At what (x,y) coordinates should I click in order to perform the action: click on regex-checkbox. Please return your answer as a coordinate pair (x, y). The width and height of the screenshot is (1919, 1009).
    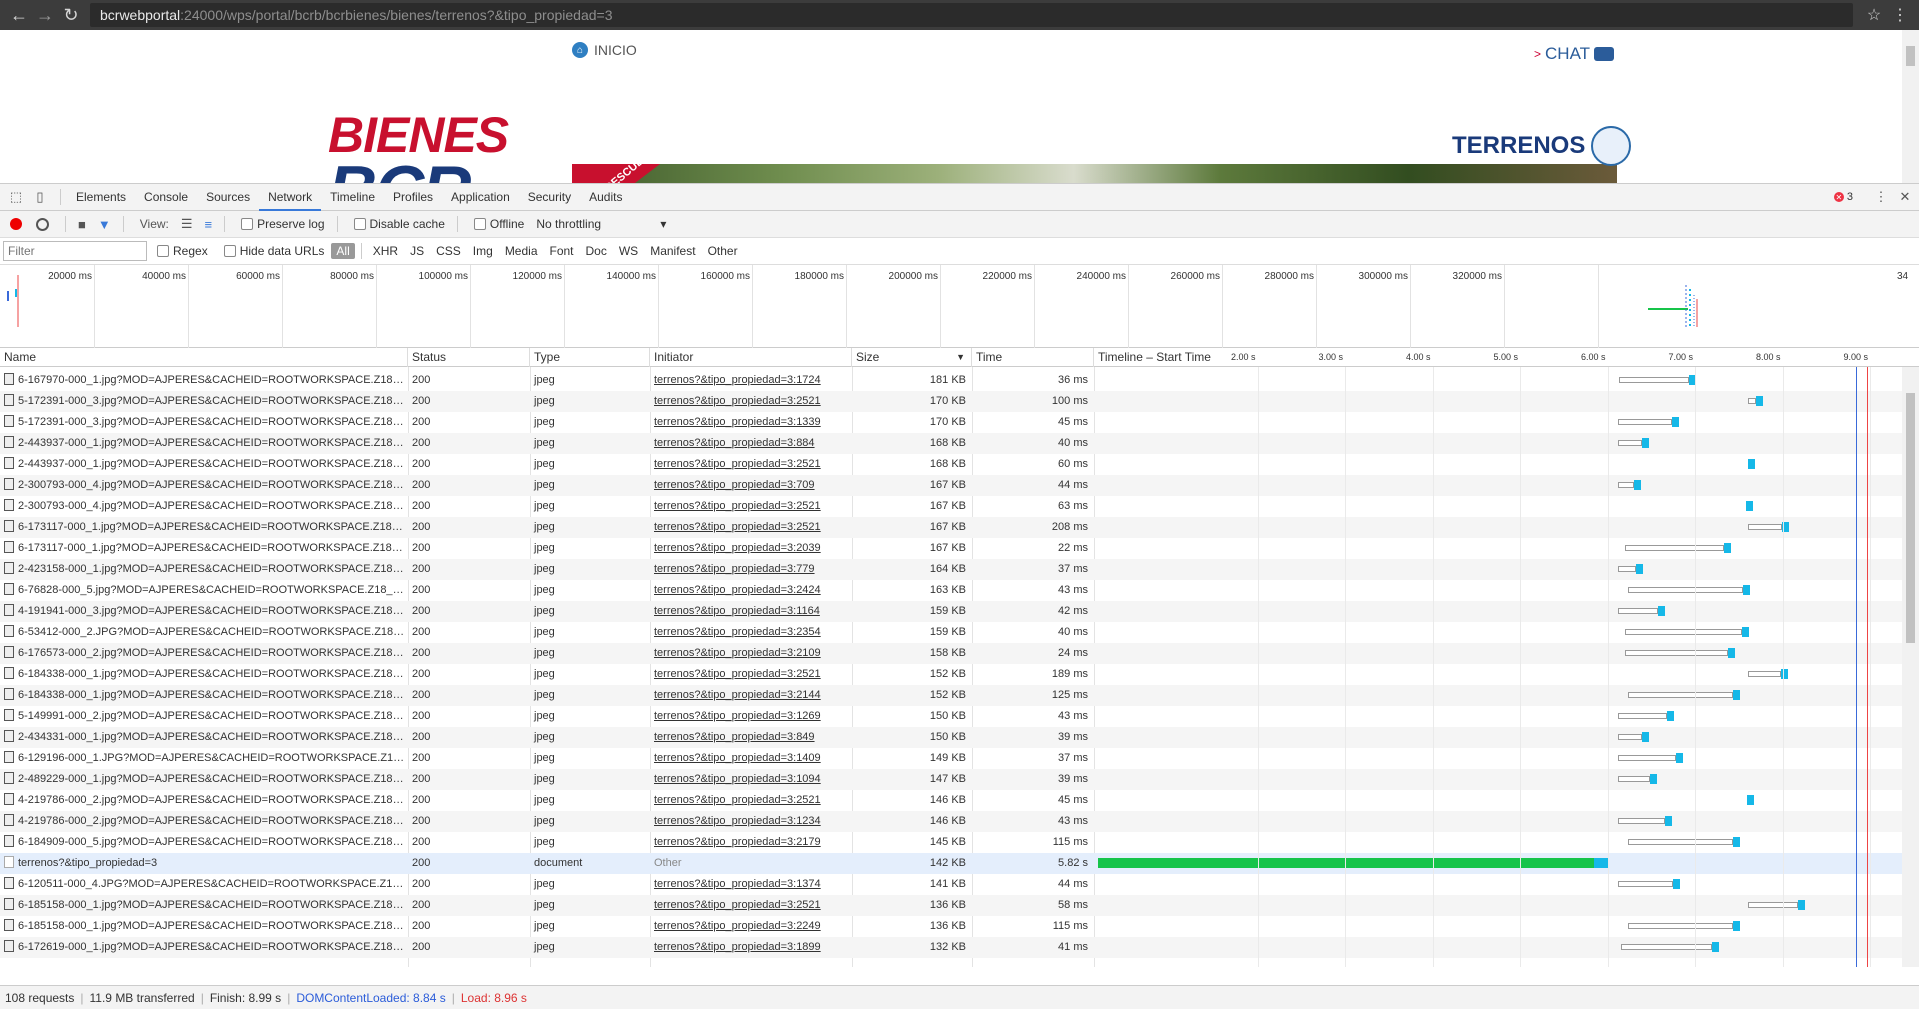
    Looking at the image, I should click on (163, 251).